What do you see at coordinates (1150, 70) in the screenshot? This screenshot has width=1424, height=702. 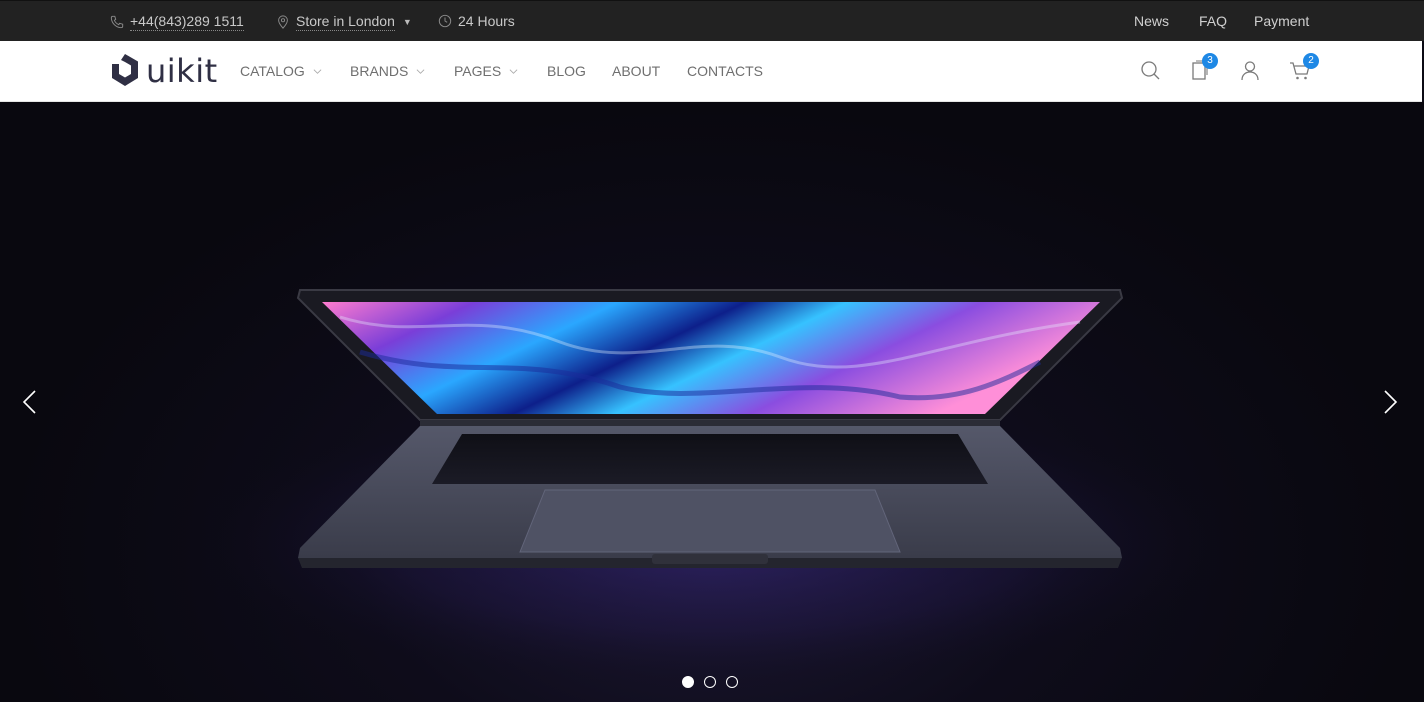 I see `search-icon` at bounding box center [1150, 70].